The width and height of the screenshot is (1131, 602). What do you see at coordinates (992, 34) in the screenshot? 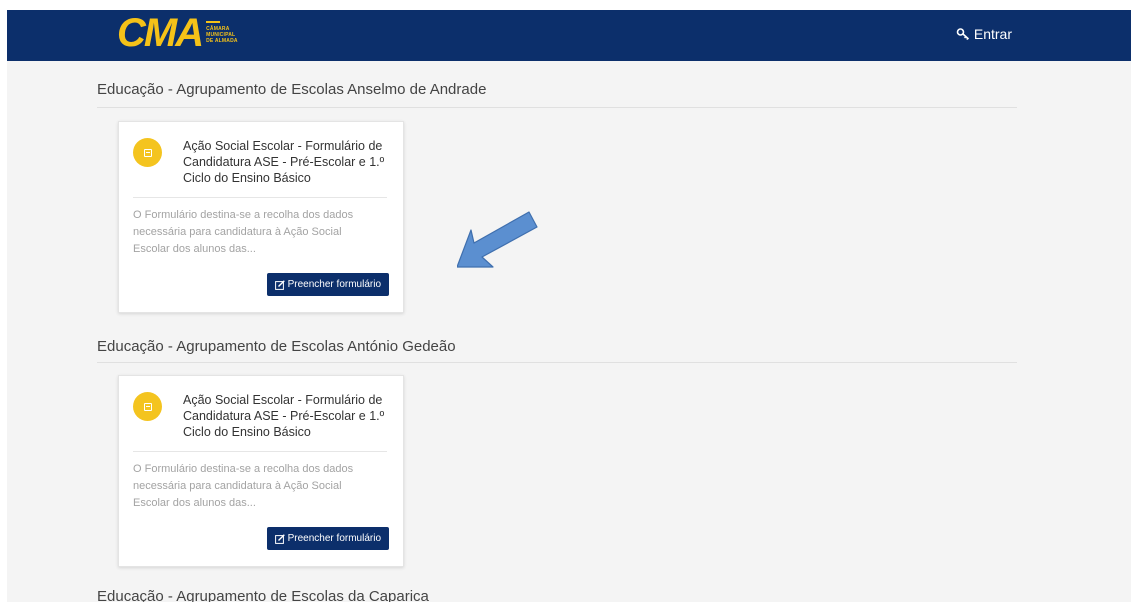
I see `login-label: Entrar` at bounding box center [992, 34].